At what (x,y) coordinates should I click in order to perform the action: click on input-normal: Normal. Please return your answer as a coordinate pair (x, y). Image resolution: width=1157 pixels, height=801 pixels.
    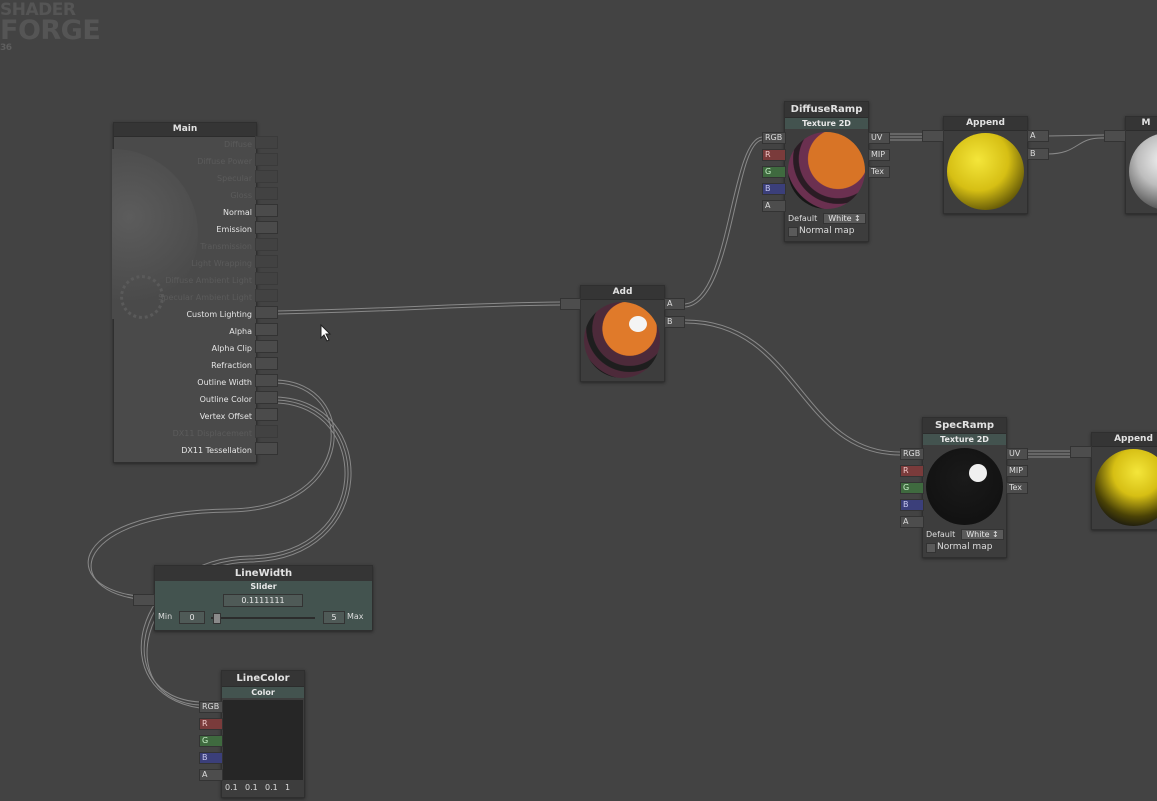
    Looking at the image, I should click on (237, 212).